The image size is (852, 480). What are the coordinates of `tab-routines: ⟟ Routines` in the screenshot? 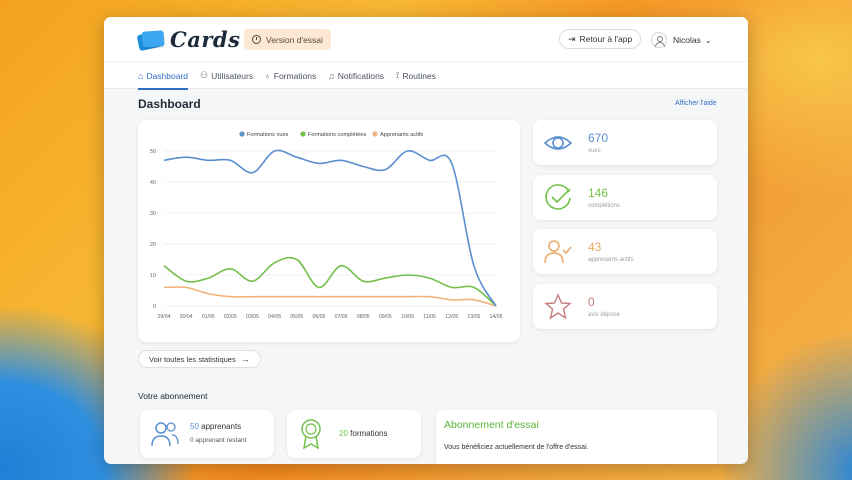 It's located at (416, 75).